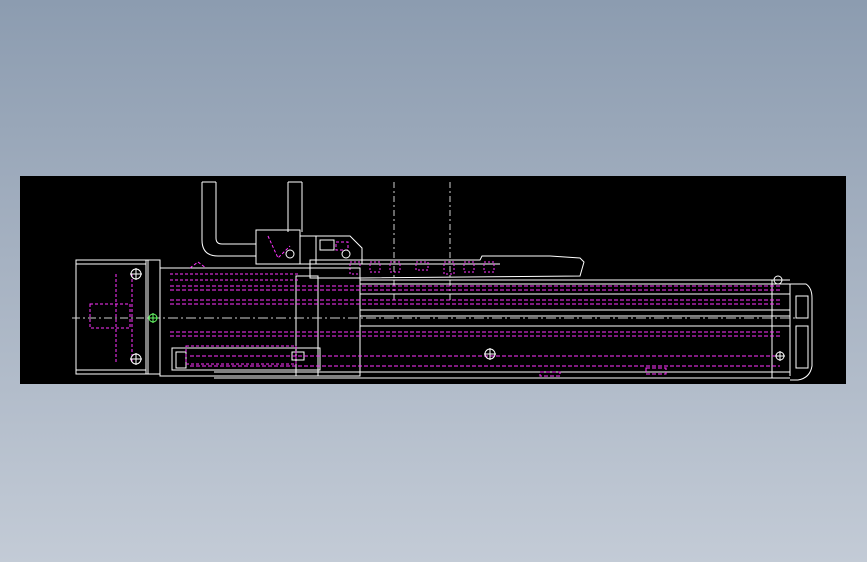 The height and width of the screenshot is (562, 867). What do you see at coordinates (153, 318) in the screenshot?
I see `motor-mount-icon` at bounding box center [153, 318].